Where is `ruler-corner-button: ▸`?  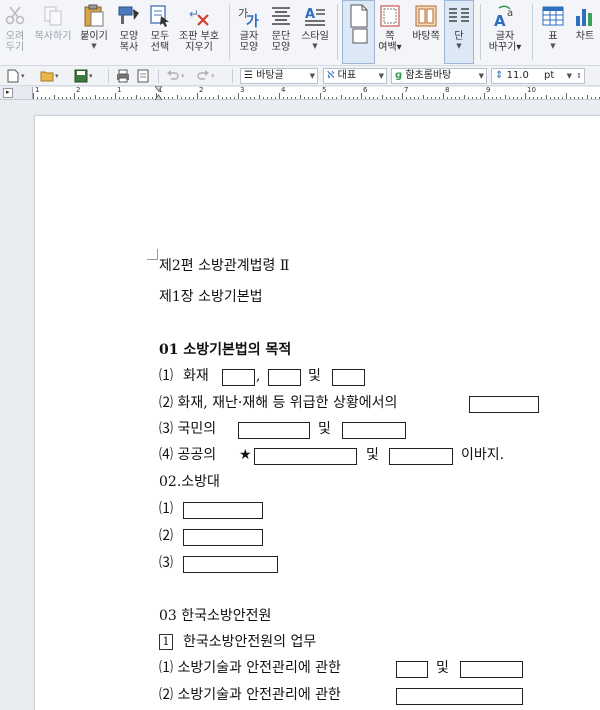
ruler-corner-button: ▸ is located at coordinates (8, 93).